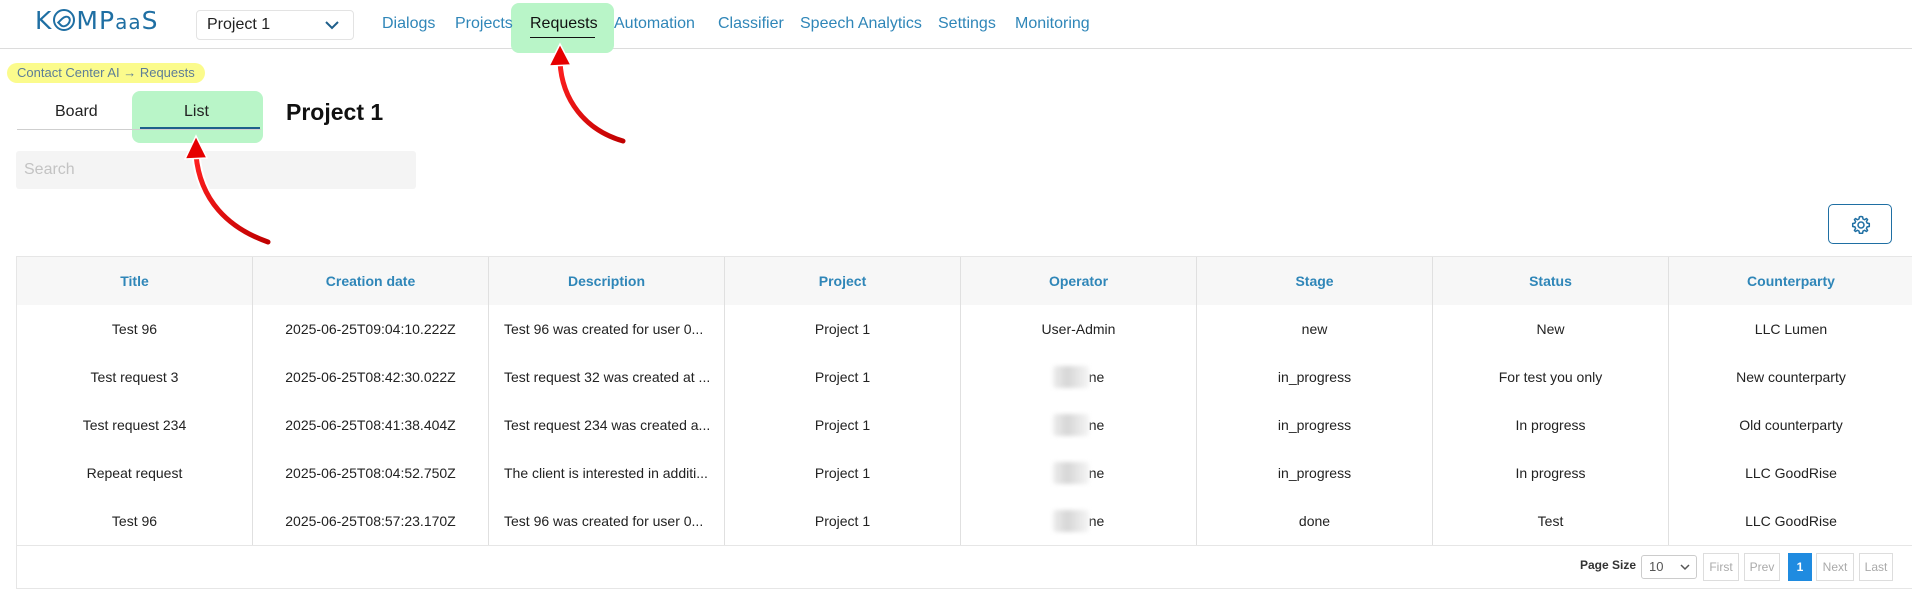 This screenshot has height=598, width=1912. What do you see at coordinates (1315, 281) in the screenshot?
I see `column-header-stage: Stage` at bounding box center [1315, 281].